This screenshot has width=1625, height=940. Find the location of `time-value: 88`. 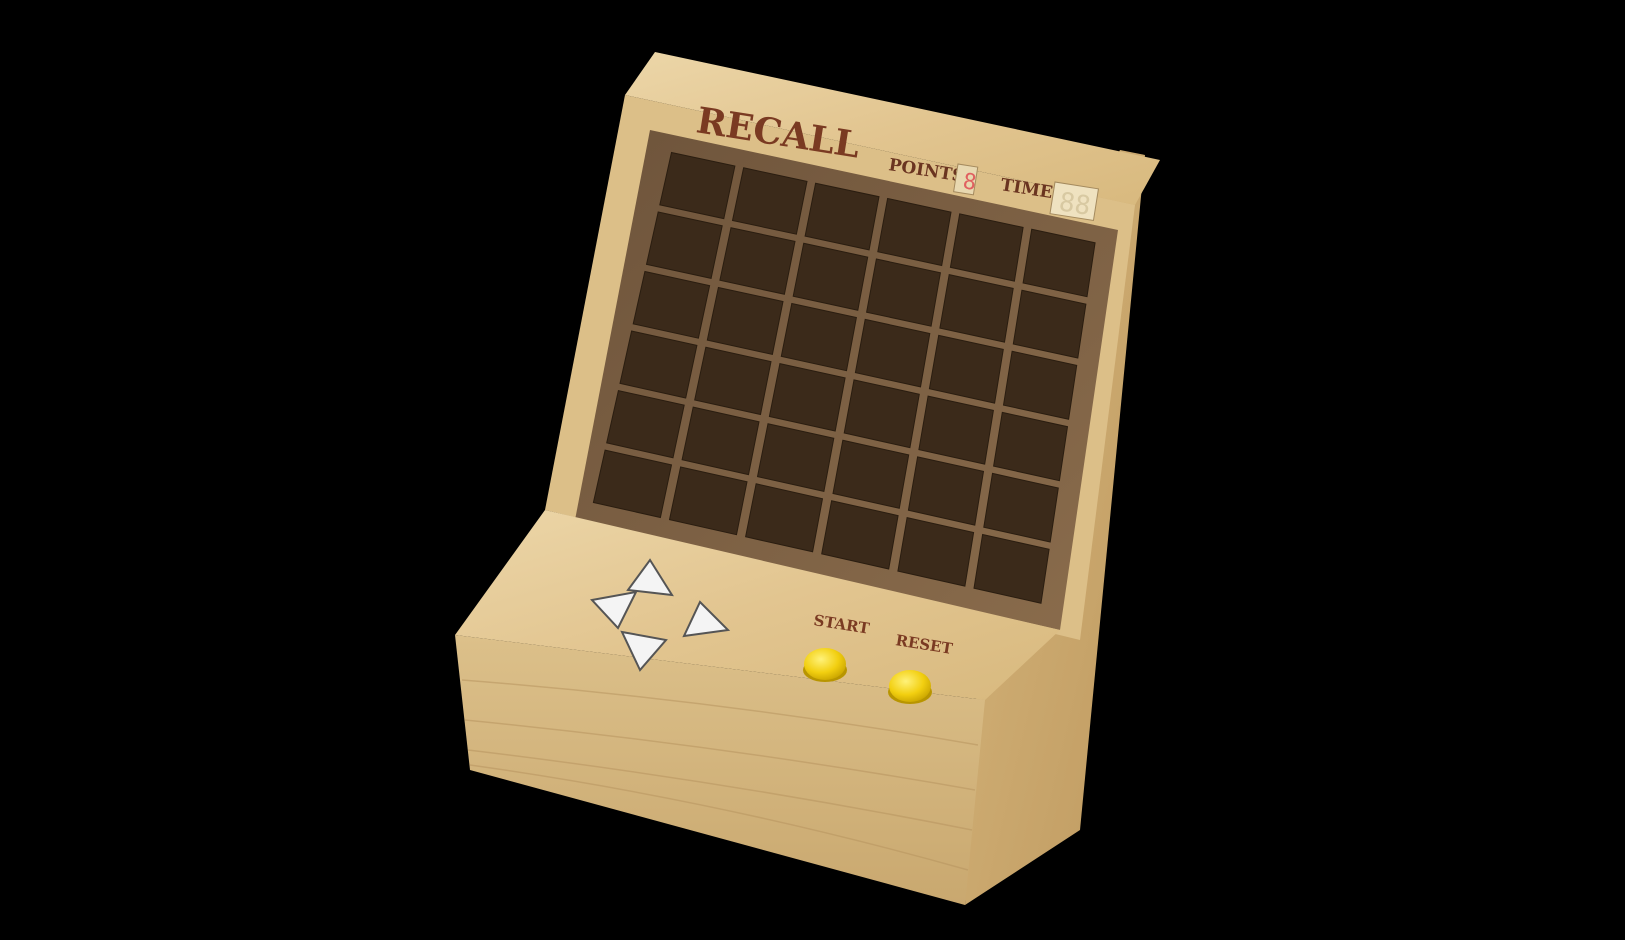

time-value: 88 is located at coordinates (1075, 204).